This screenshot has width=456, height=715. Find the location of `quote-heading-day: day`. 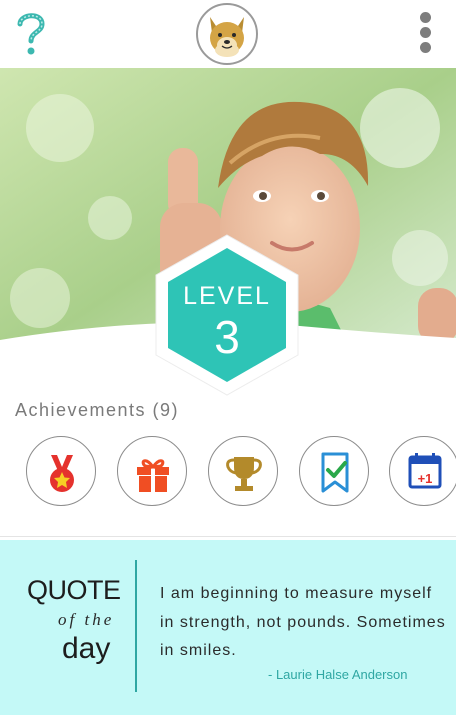

quote-heading-day: day is located at coordinates (86, 648).